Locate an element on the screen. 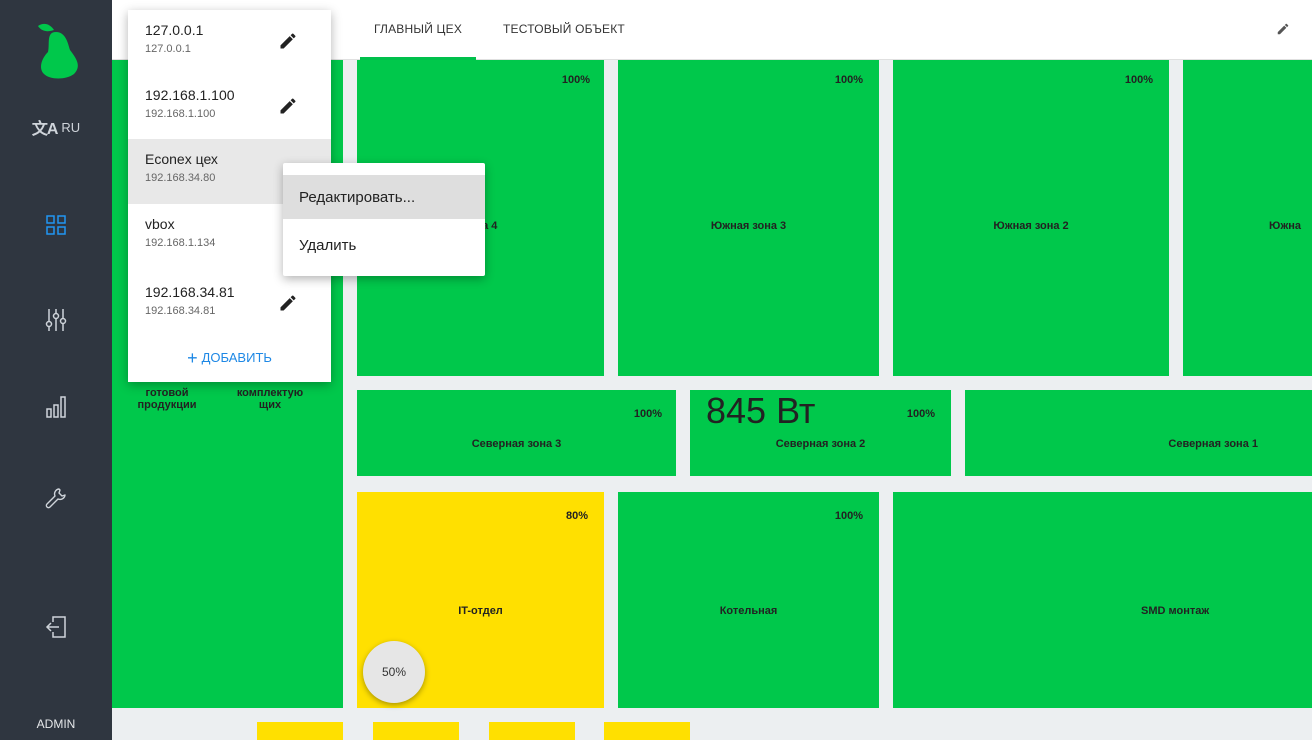 This screenshot has width=1312, height=740. wrench-icon is located at coordinates (56, 498).